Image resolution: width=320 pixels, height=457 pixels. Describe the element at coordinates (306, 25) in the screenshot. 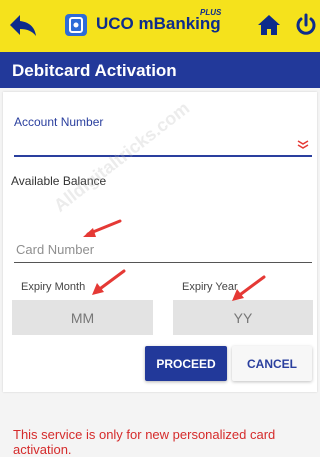

I see `power-icon` at that location.